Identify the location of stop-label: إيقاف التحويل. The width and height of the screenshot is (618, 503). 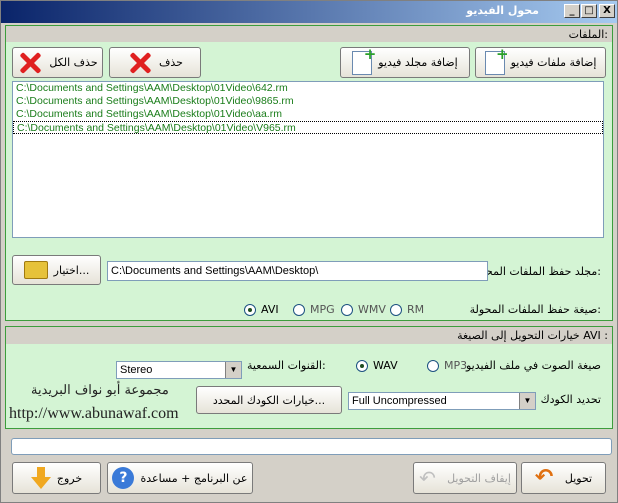
(479, 478).